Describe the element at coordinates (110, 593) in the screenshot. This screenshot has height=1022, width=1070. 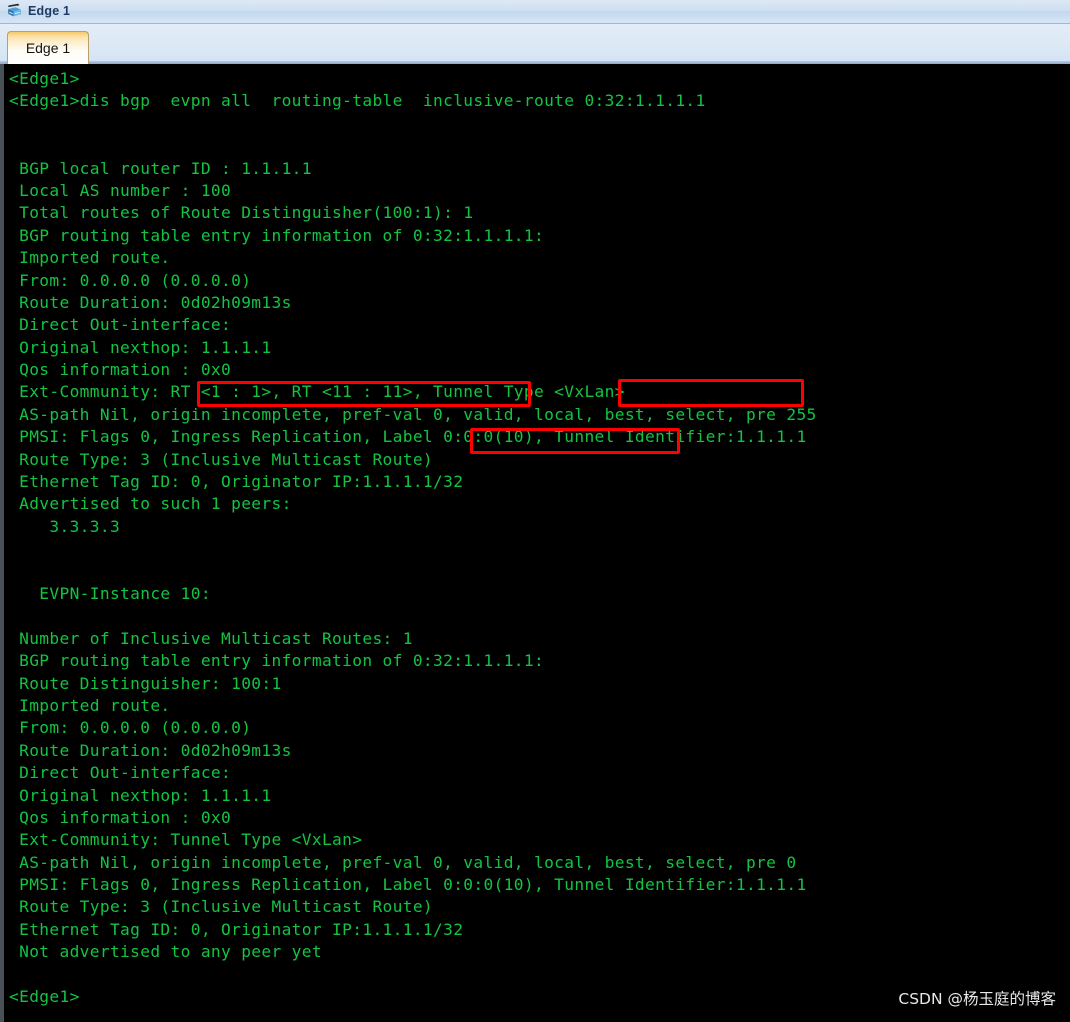
I see `terminal-line: EVPN-Instance 10:` at that location.